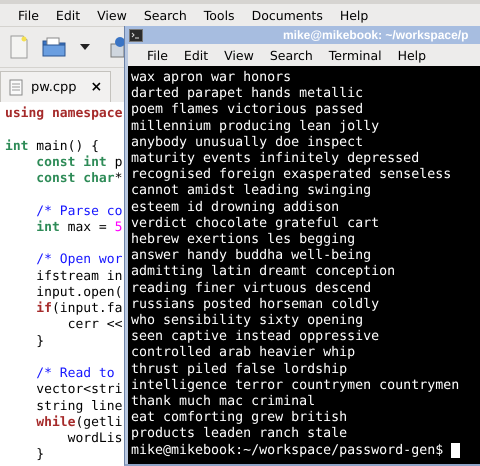 This screenshot has height=466, width=480. What do you see at coordinates (287, 450) in the screenshot?
I see `shell-prompt: mike@mikebook:~/workspace/password-gen$` at bounding box center [287, 450].